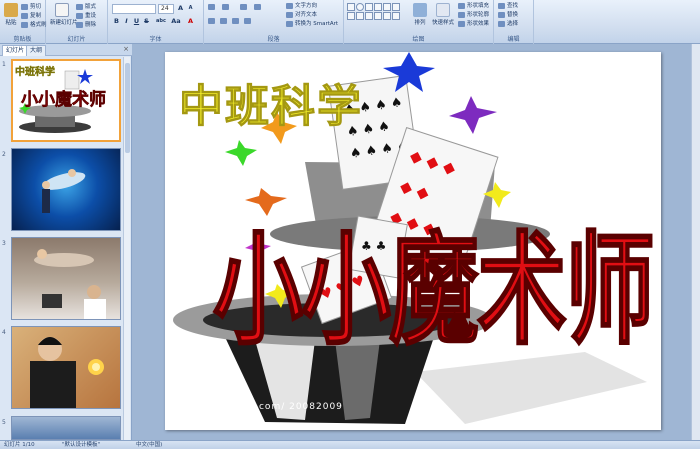 This screenshot has width=700, height=449. What do you see at coordinates (360, 7) in the screenshot?
I see `shape-oval-icon` at bounding box center [360, 7].